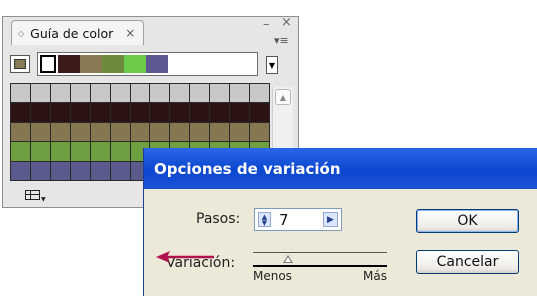 This screenshot has width=537, height=296. I want to click on harmony-row: ▼, so click(144, 64).